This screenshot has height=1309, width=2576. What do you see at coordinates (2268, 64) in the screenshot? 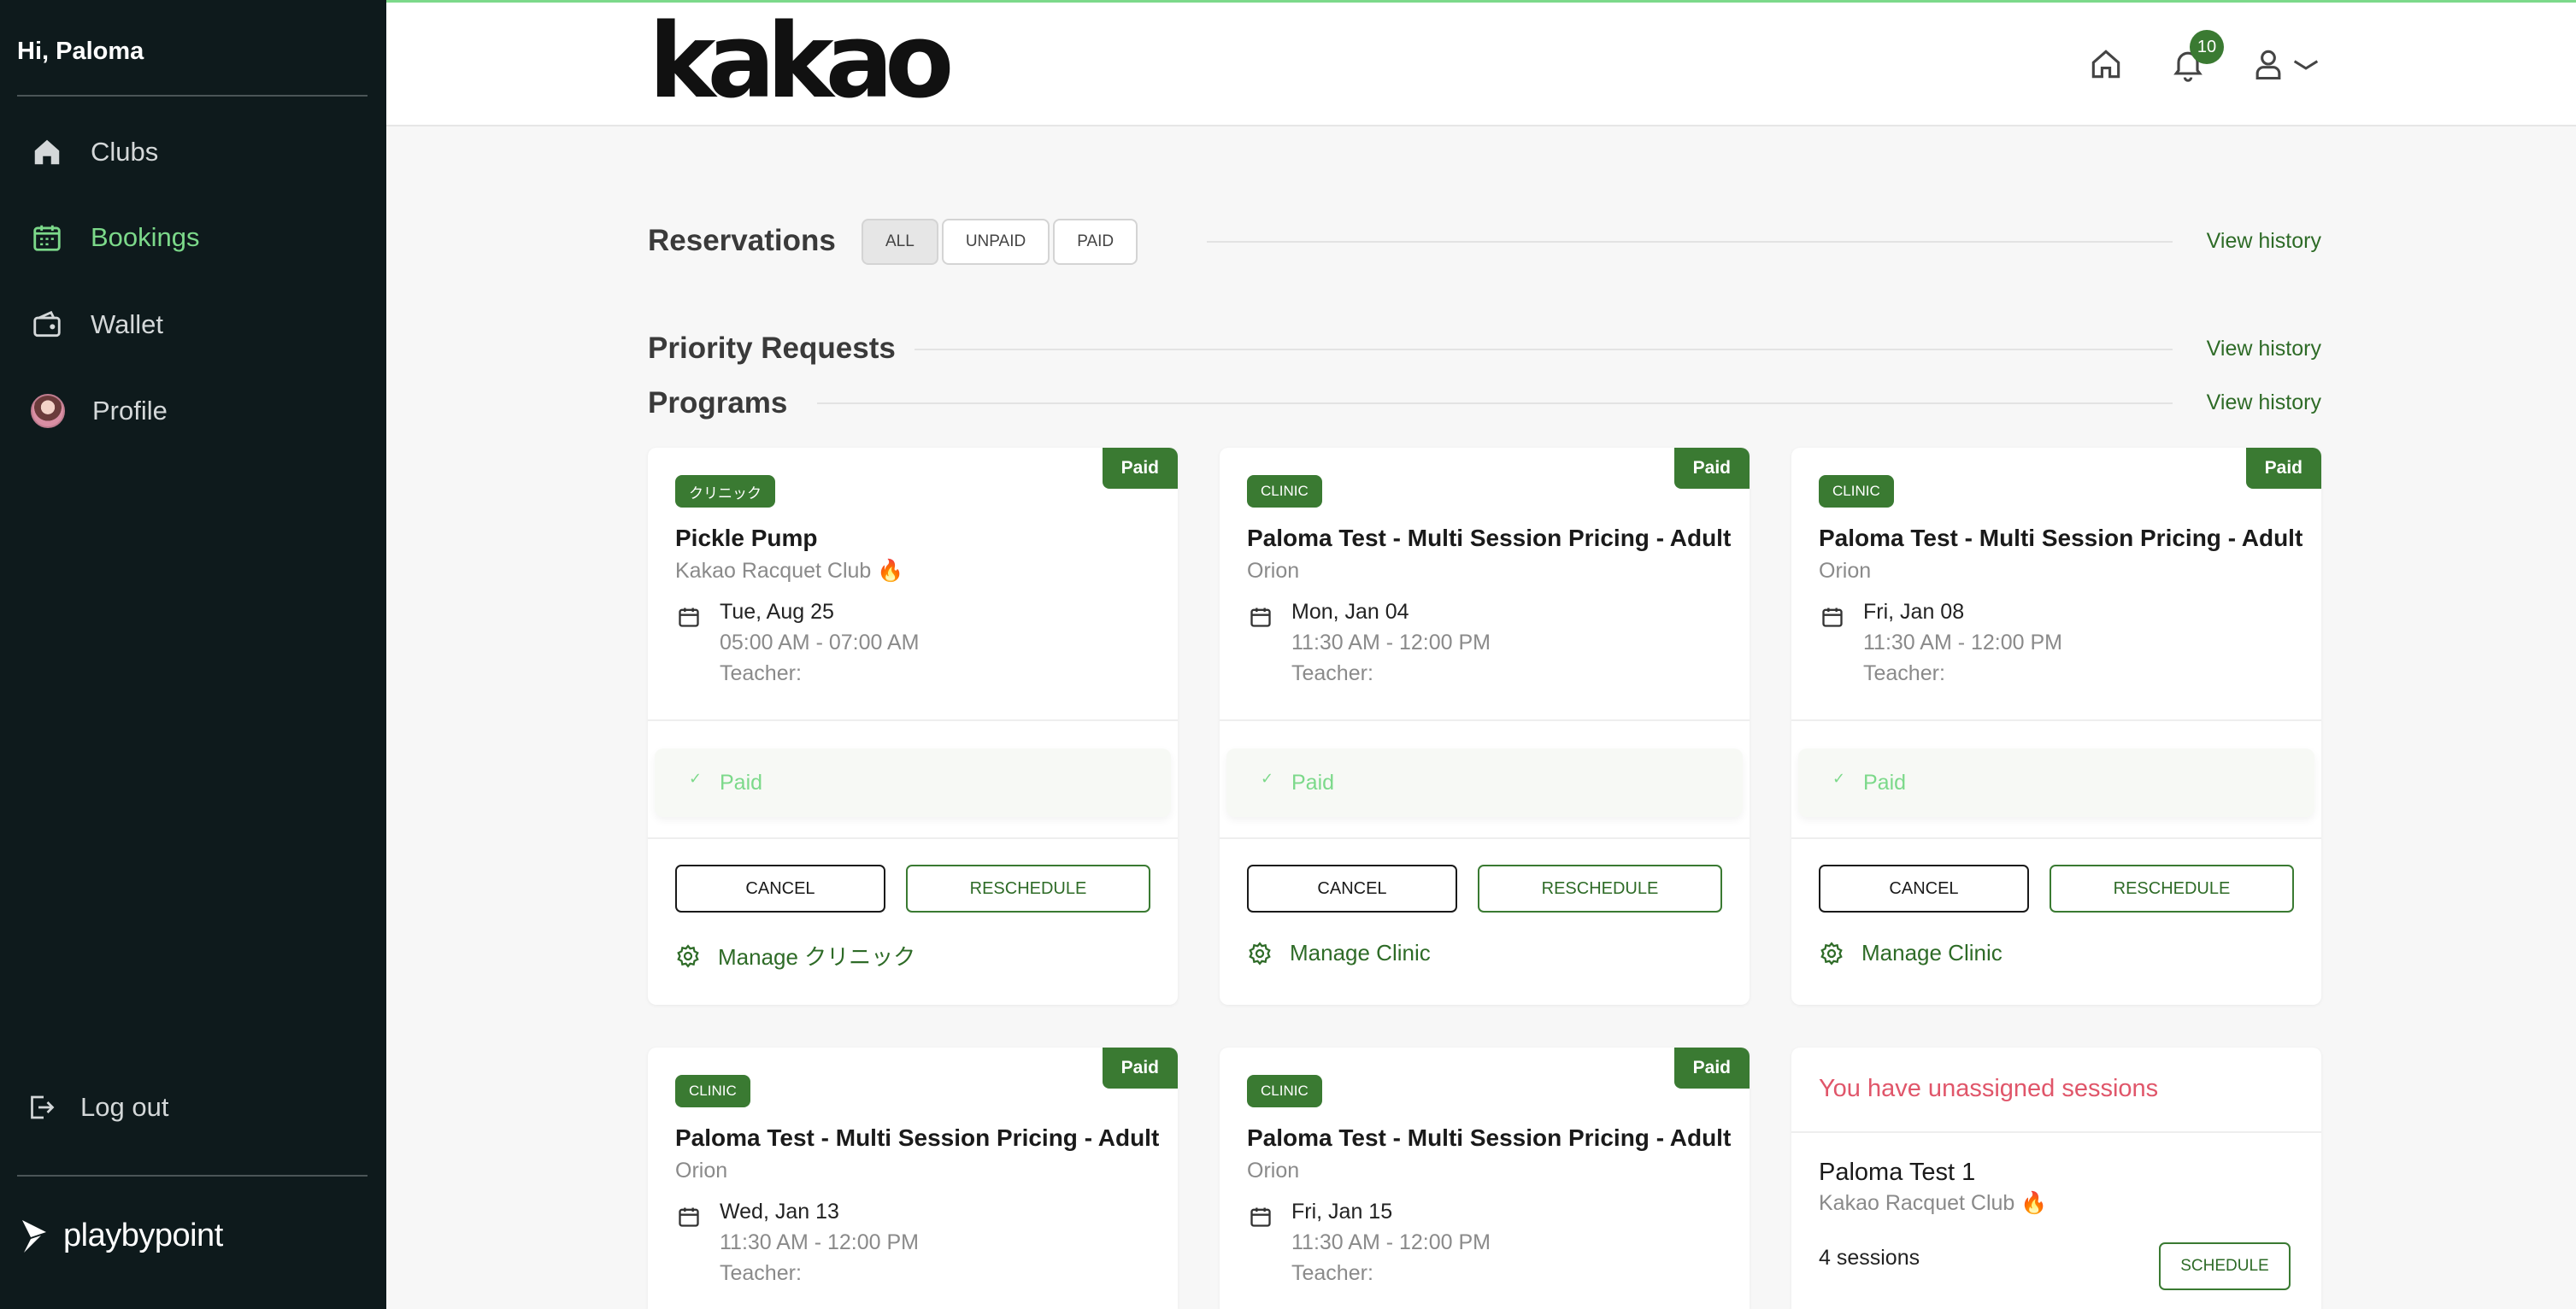
I see `user-icon` at bounding box center [2268, 64].